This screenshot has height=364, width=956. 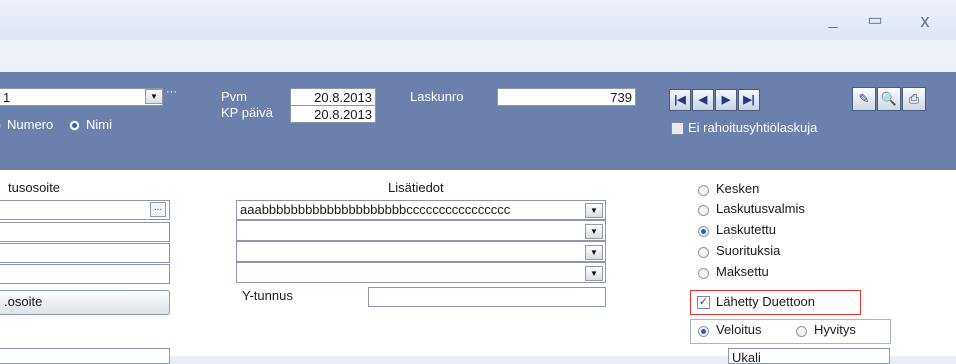 I want to click on ytunnus-label: Y-tunnus, so click(x=267, y=295).